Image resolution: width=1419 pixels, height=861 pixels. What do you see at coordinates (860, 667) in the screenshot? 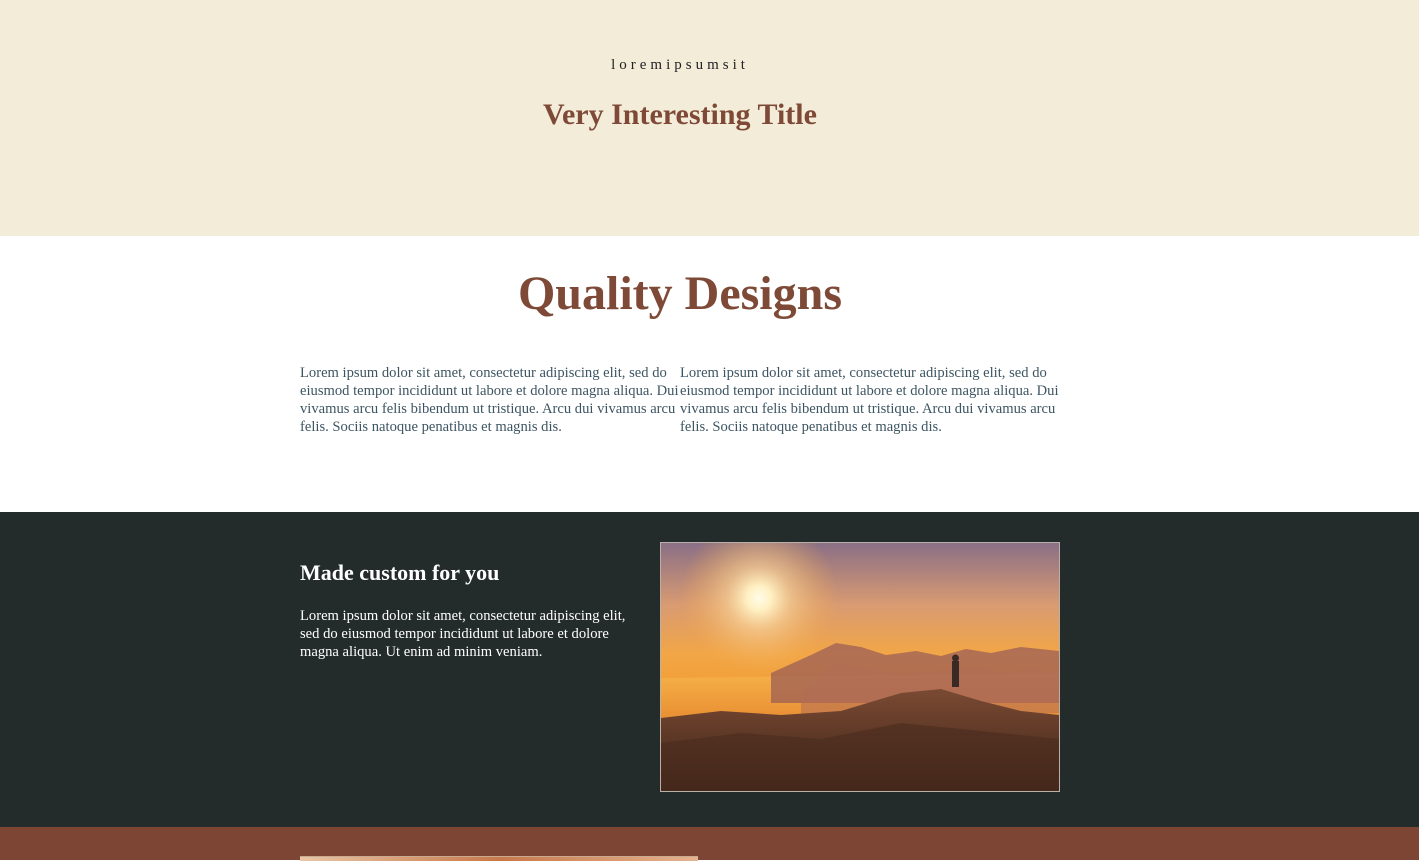
I see `sunset-mountain-photo` at bounding box center [860, 667].